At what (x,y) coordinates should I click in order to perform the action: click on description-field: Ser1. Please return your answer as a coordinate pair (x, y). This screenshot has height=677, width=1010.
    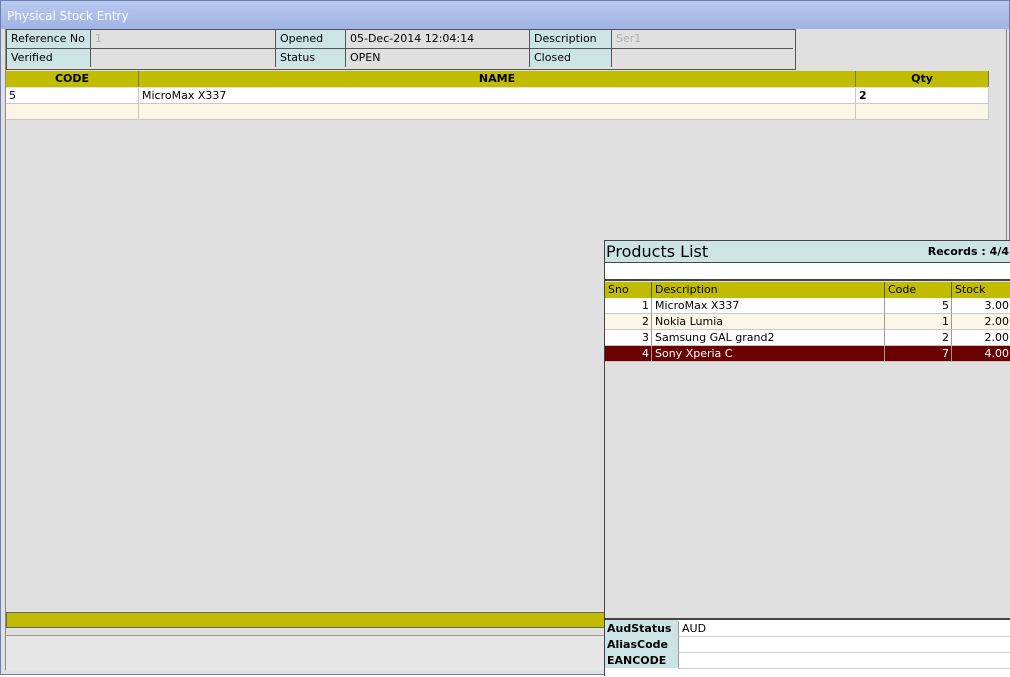
    Looking at the image, I should click on (703, 39).